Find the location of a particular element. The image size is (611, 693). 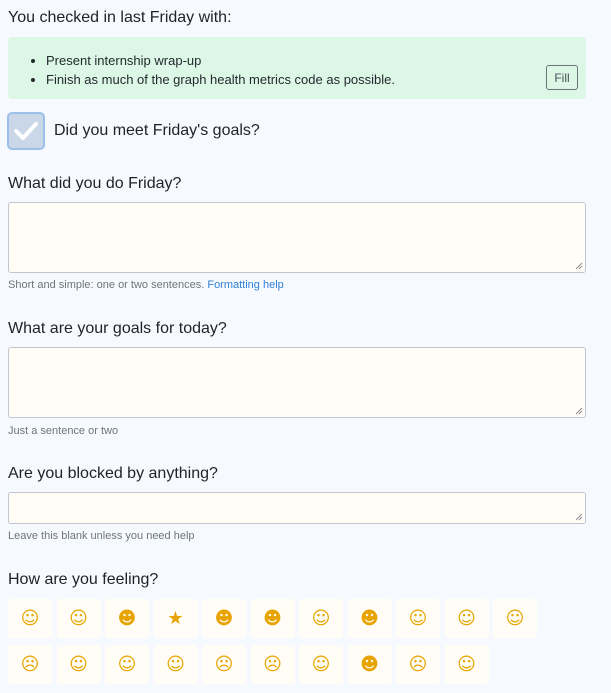

goals-met-checkbox is located at coordinates (26, 131).